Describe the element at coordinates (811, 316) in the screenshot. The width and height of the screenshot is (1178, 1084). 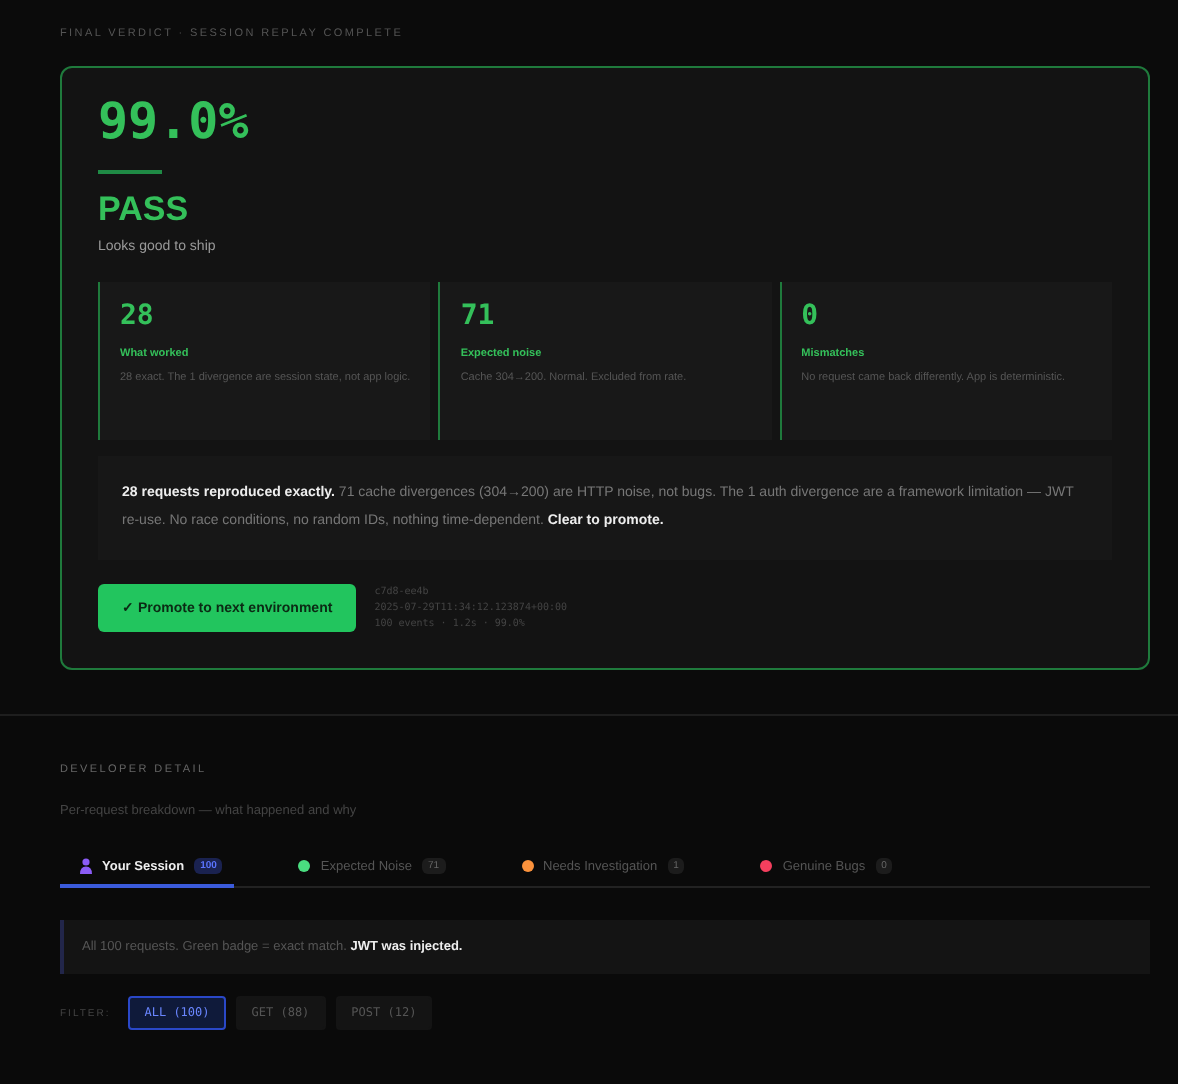
I see `stat-value: 0` at that location.